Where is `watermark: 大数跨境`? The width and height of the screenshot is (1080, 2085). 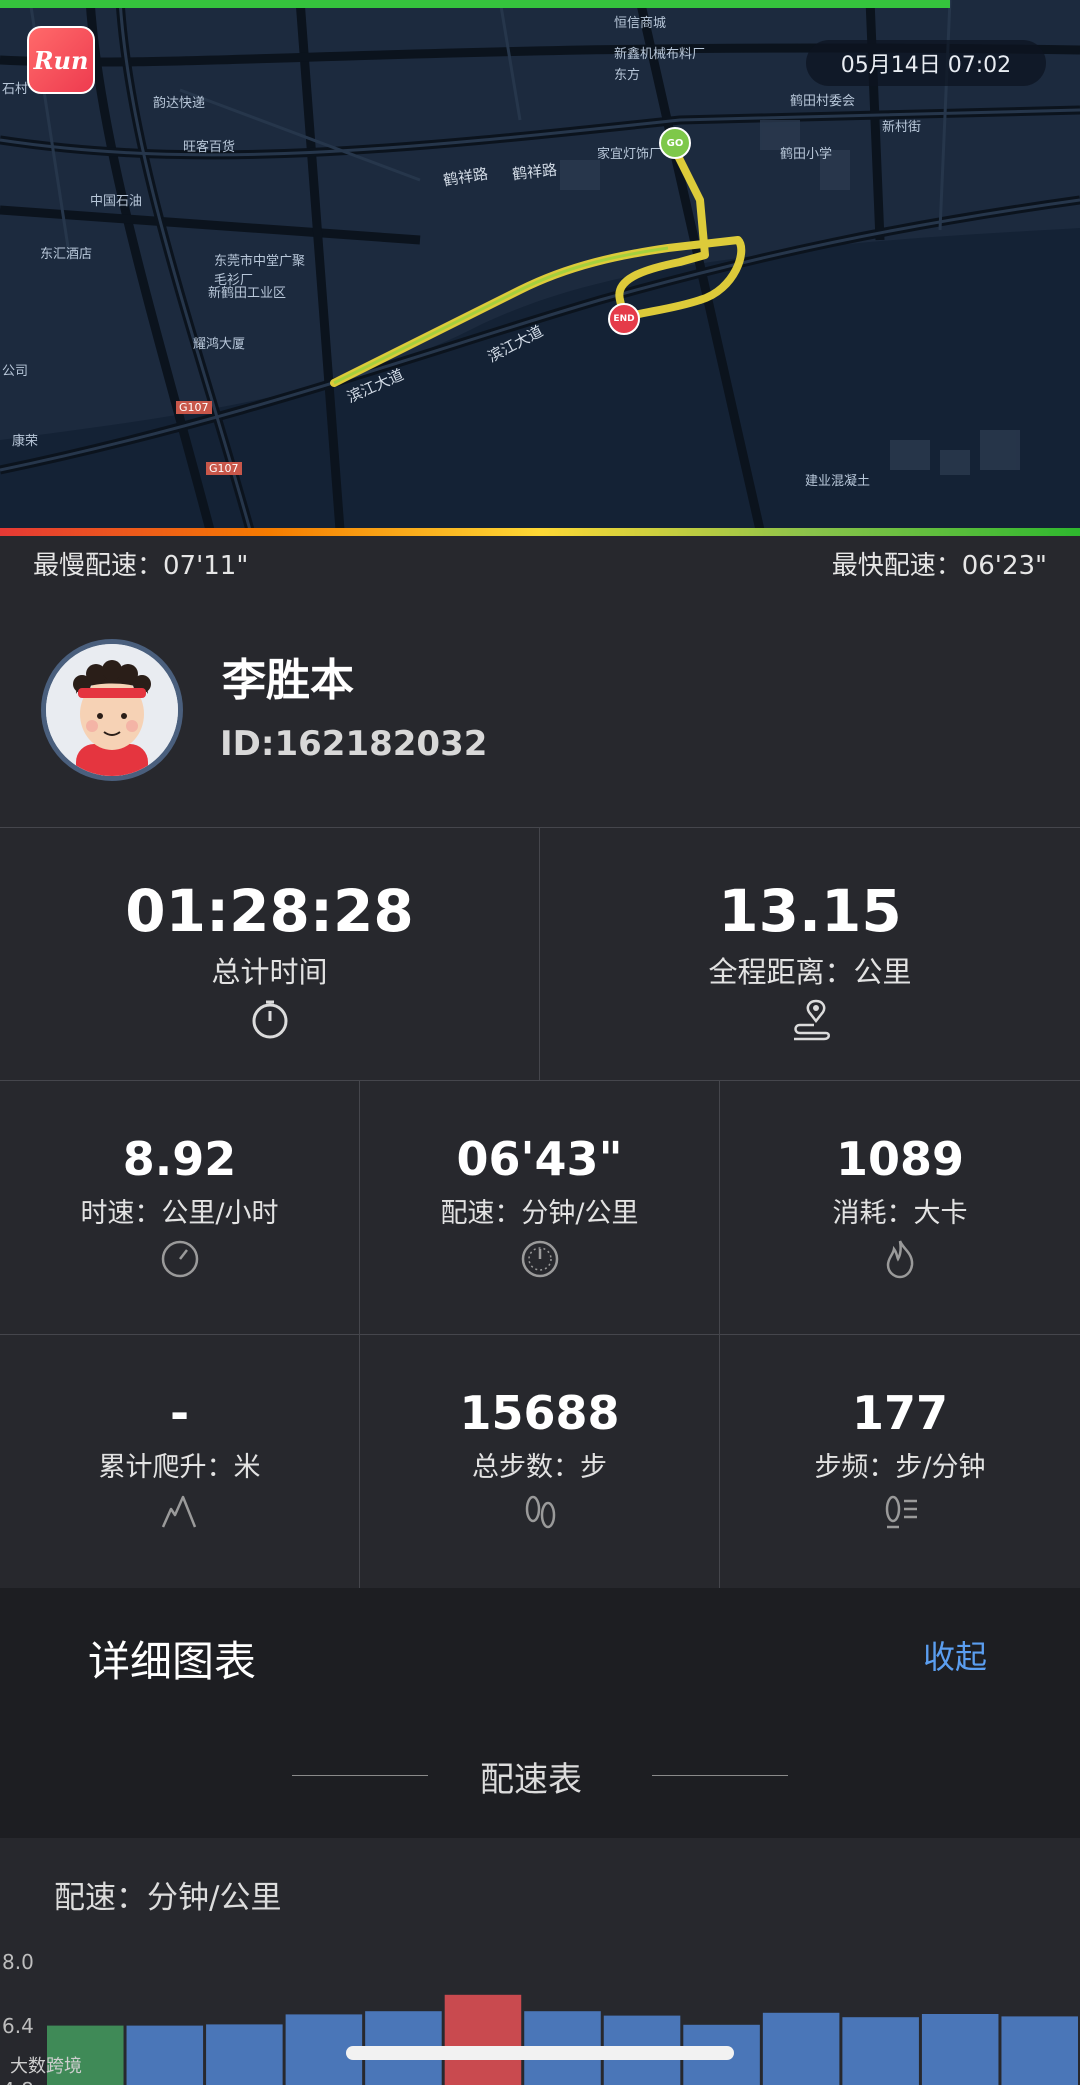
watermark: 大数跨境 is located at coordinates (46, 2066).